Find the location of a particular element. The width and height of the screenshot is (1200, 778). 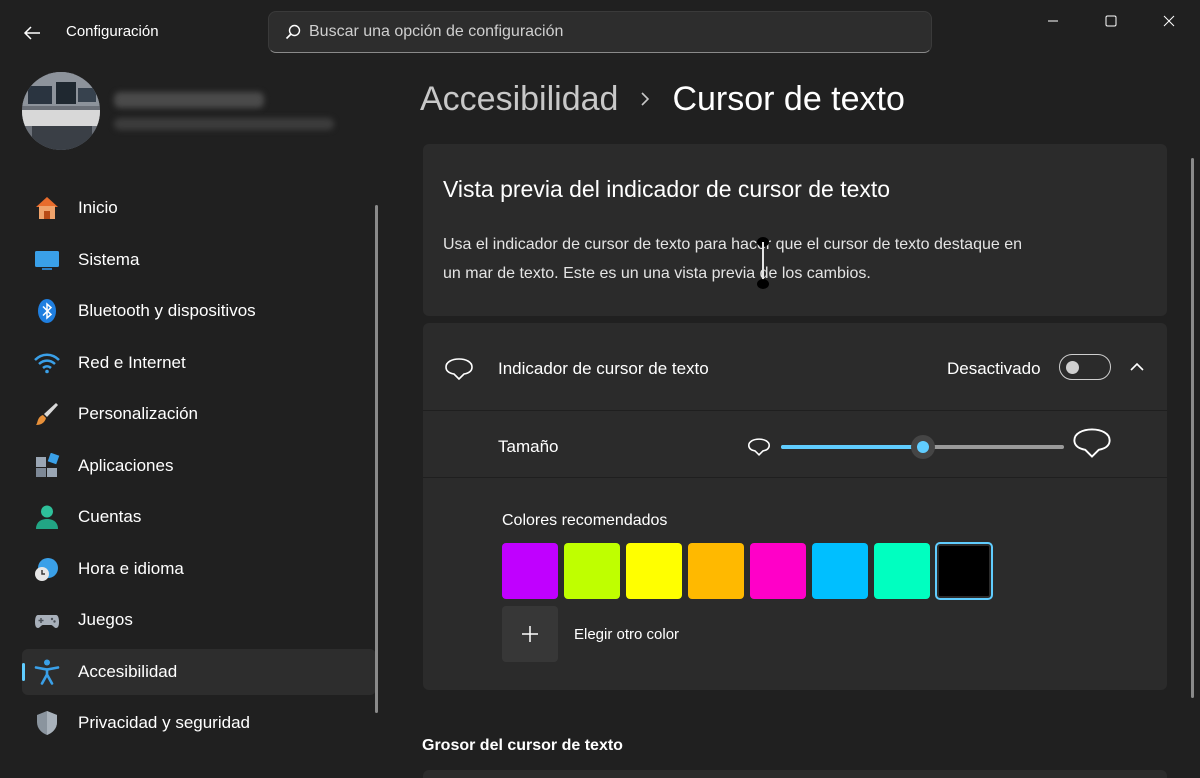

back-button is located at coordinates (32, 33).